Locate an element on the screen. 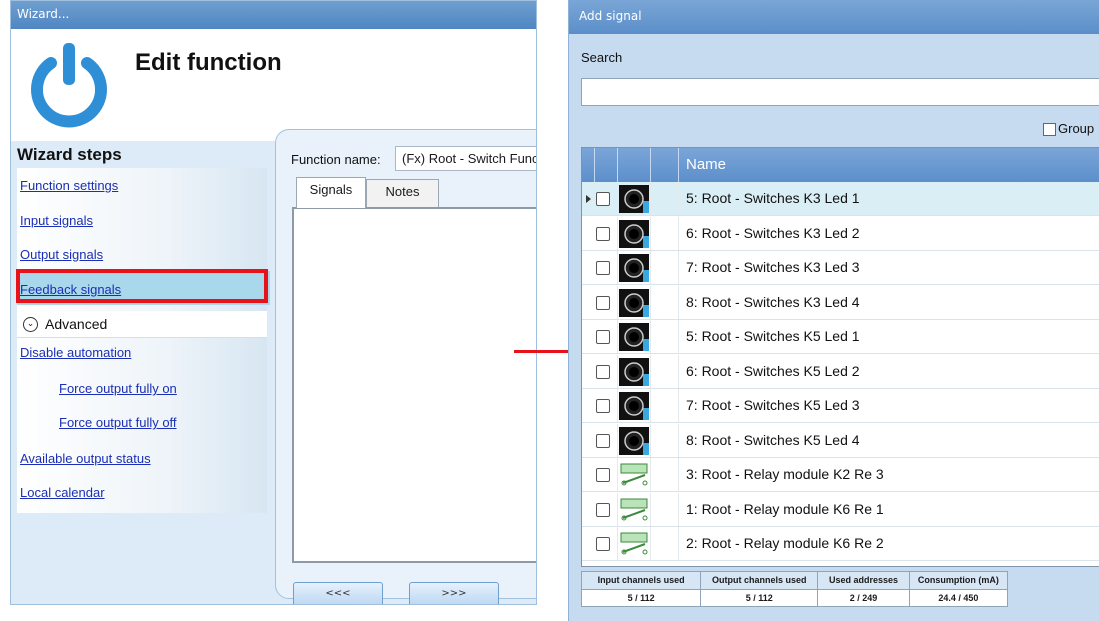  row-name: 3: Root - Relay module K2 Re 3 is located at coordinates (785, 474).